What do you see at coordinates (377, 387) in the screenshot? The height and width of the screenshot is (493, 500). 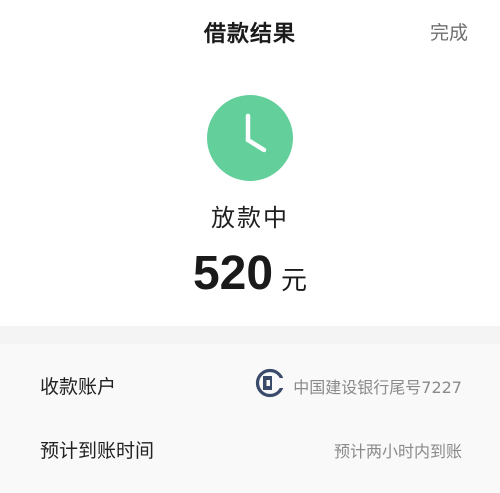 I see `receiving-account-value: 中国建设银行尾号7227` at bounding box center [377, 387].